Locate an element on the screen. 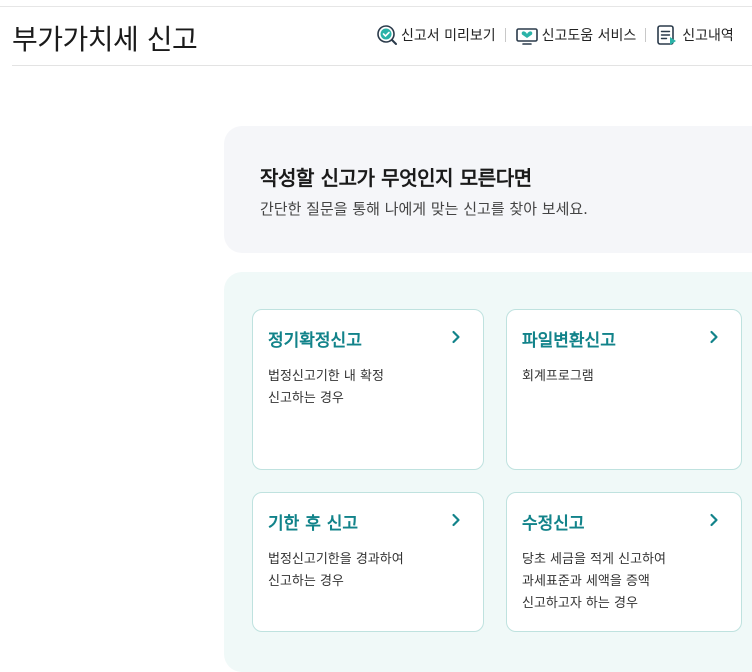 This screenshot has width=752, height=672. card-description-line: 법정신고기한을 경과하여 is located at coordinates (336, 559).